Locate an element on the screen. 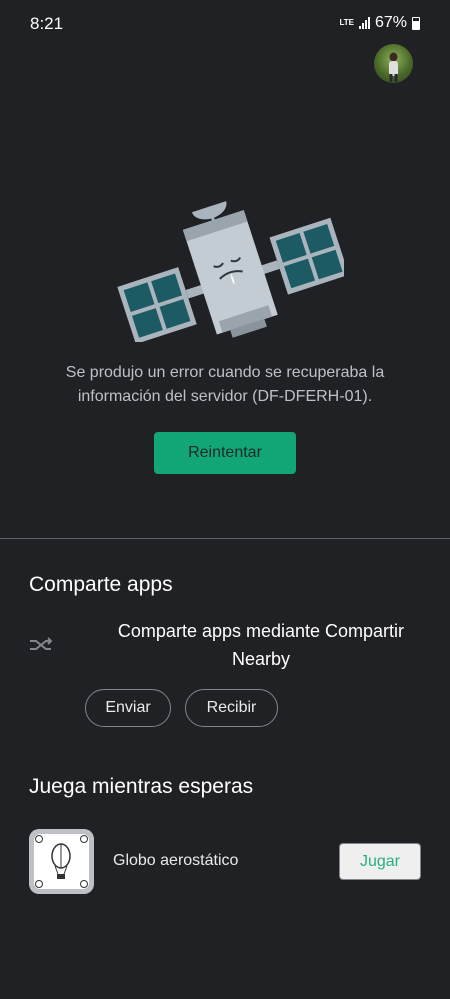  status-time: 8:21 is located at coordinates (47, 23).